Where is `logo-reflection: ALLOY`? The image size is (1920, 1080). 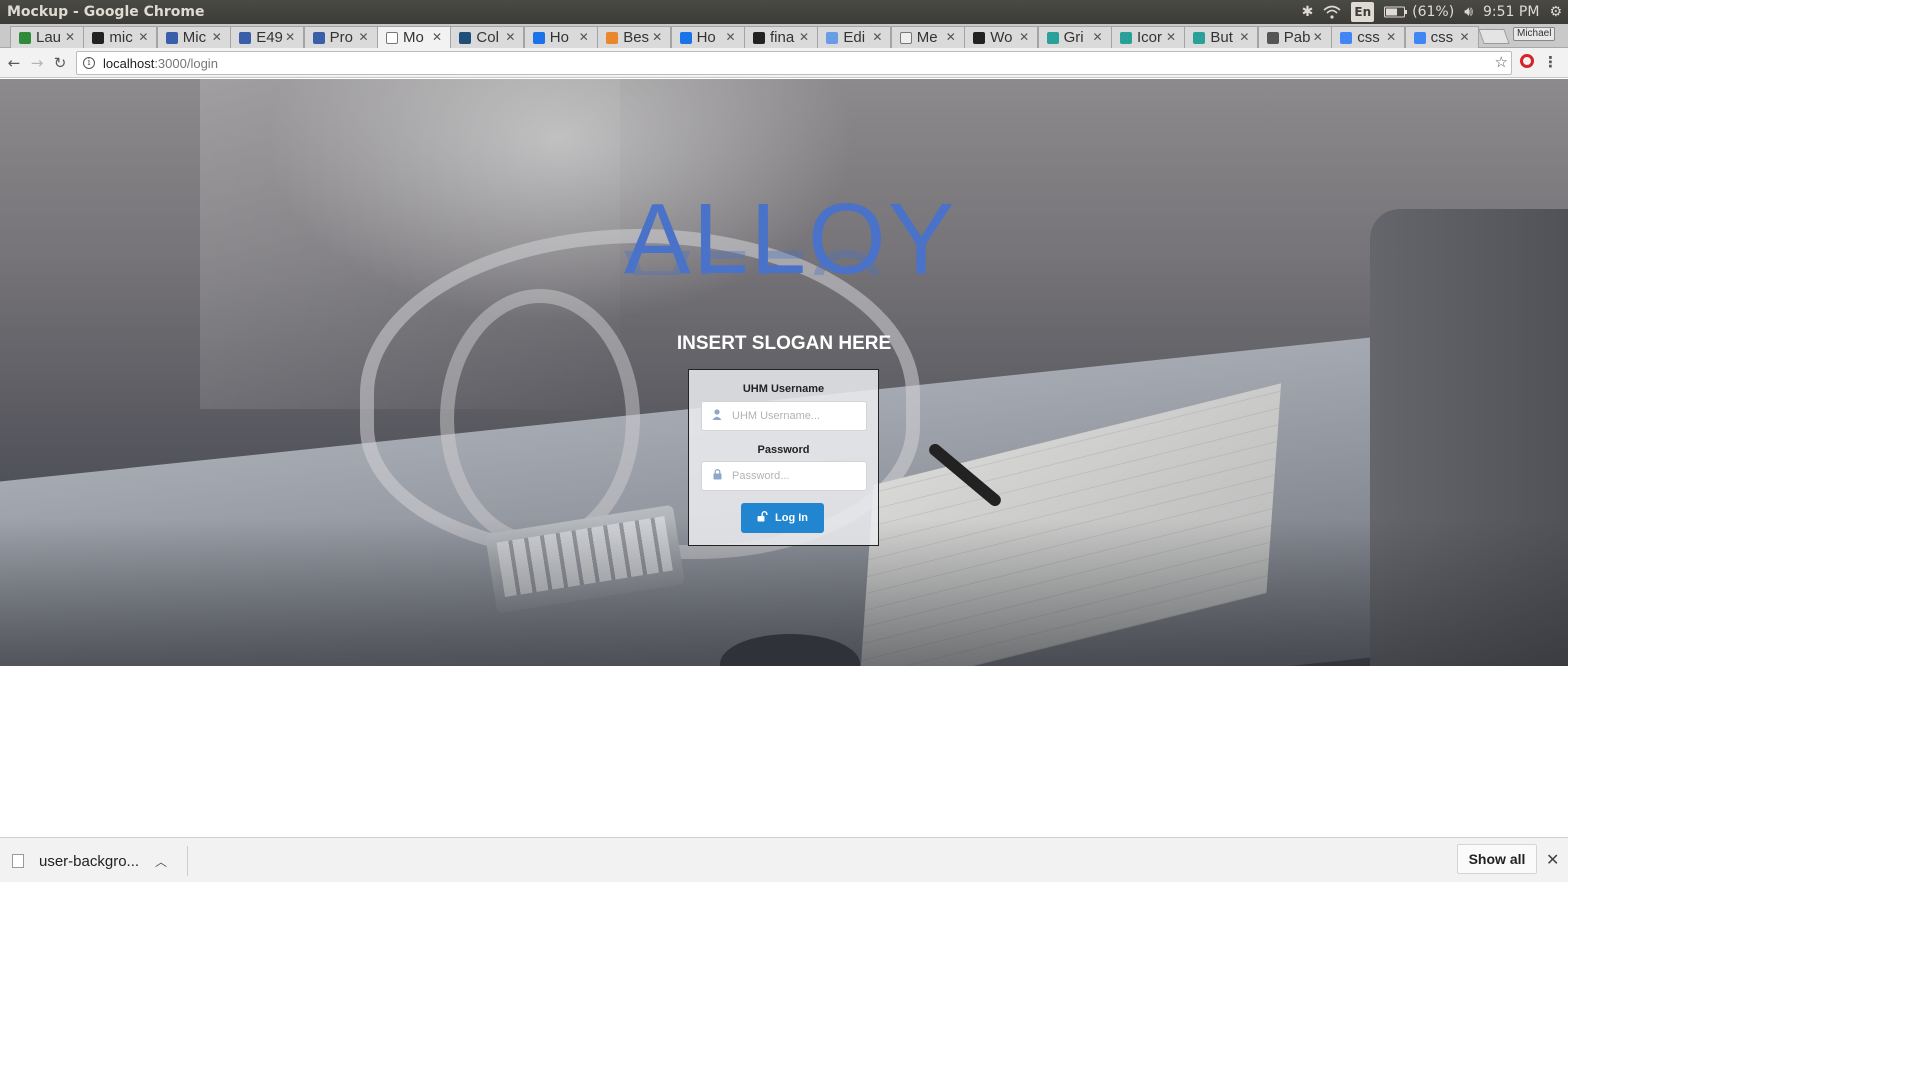 logo-reflection: ALLOY is located at coordinates (784, 255).